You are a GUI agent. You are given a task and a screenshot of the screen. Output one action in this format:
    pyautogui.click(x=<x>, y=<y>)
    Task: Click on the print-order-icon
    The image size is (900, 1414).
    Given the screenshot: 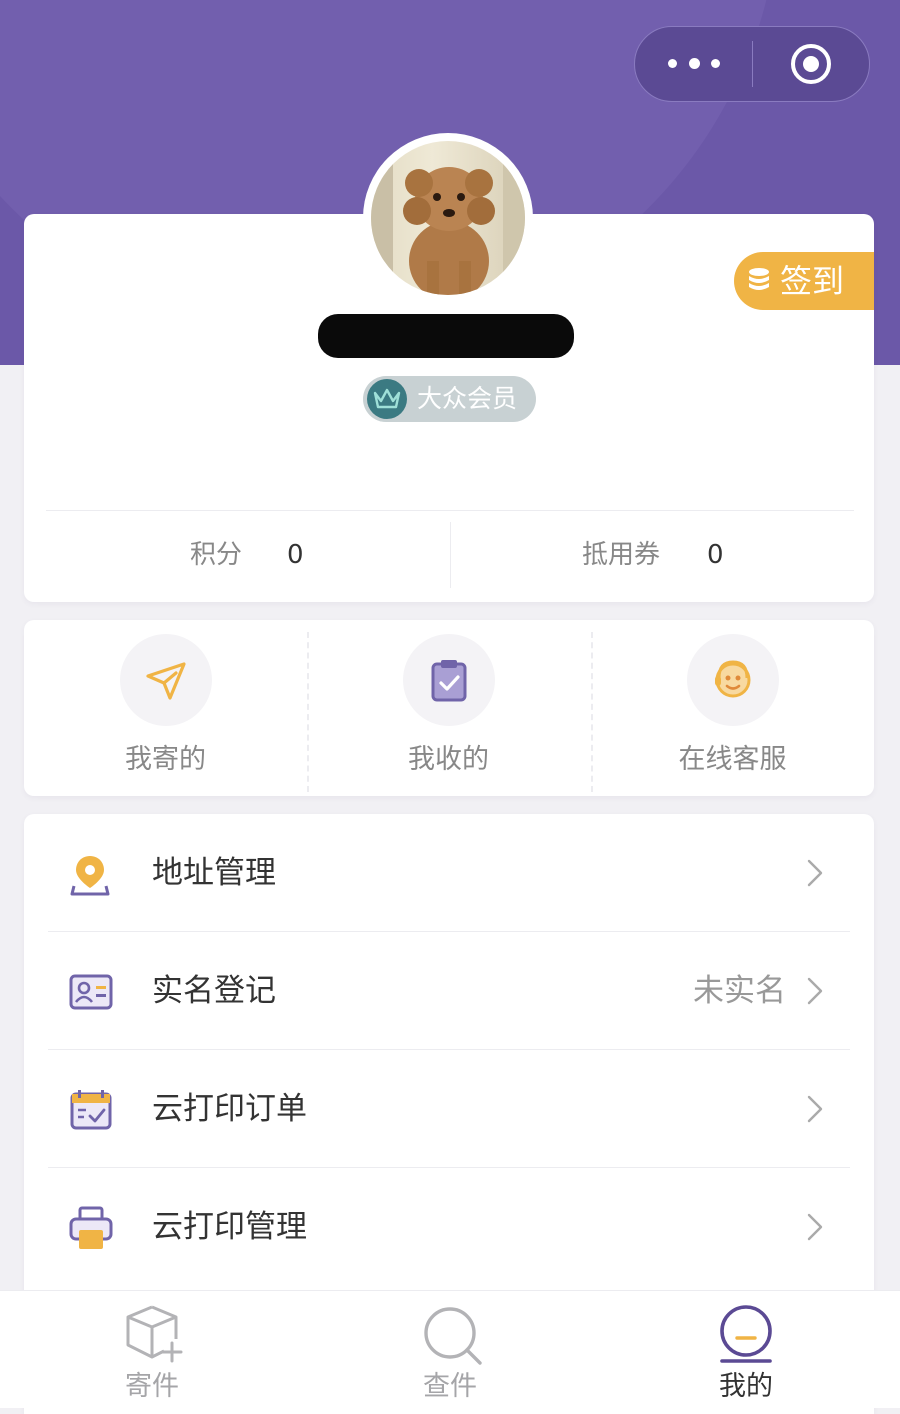 What is the action you would take?
    pyautogui.click(x=91, y=1110)
    